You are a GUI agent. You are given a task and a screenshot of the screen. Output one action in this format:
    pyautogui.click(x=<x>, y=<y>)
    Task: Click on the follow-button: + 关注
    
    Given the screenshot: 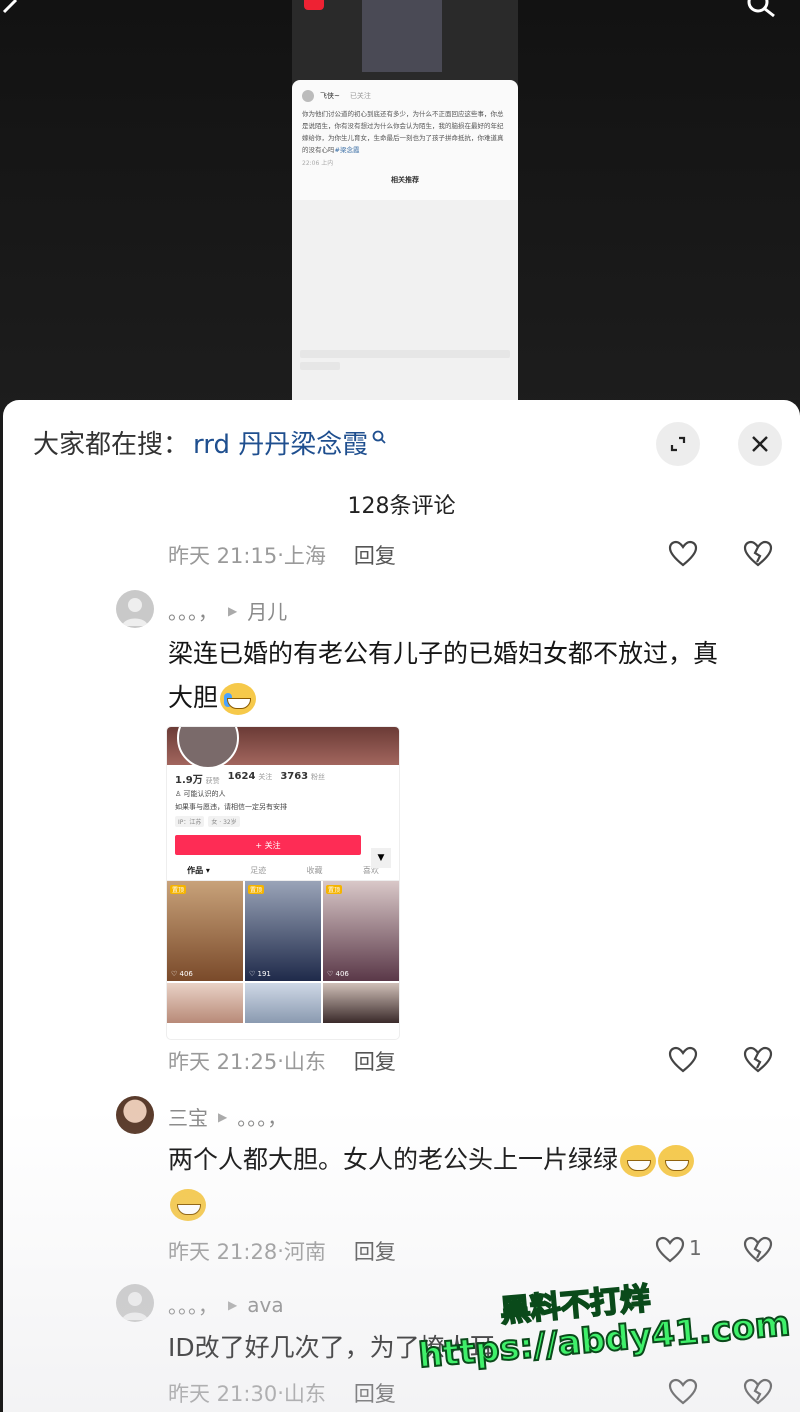 What is the action you would take?
    pyautogui.click(x=268, y=845)
    